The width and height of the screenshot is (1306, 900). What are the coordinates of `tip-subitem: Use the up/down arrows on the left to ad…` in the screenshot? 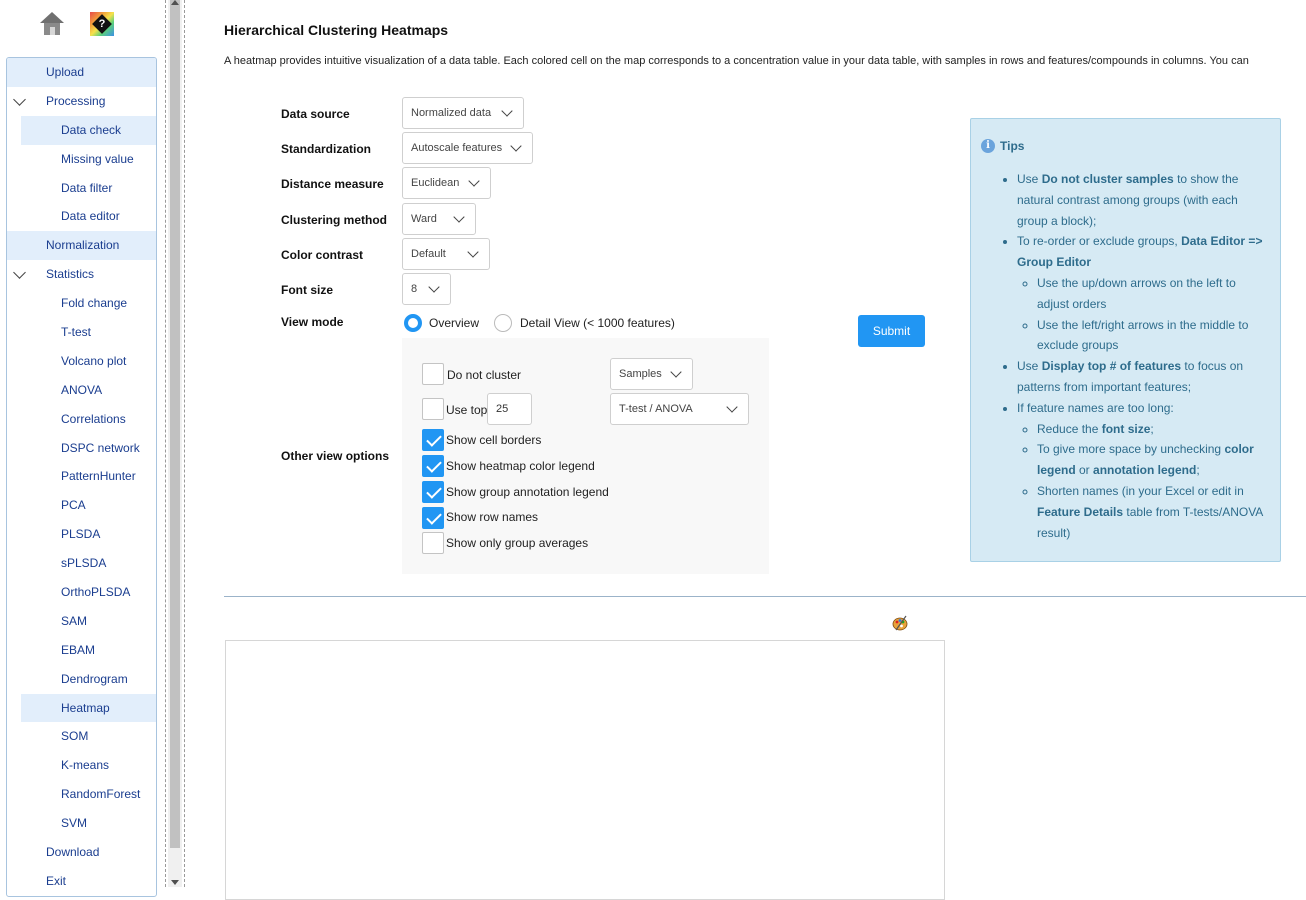 It's located at (1154, 294).